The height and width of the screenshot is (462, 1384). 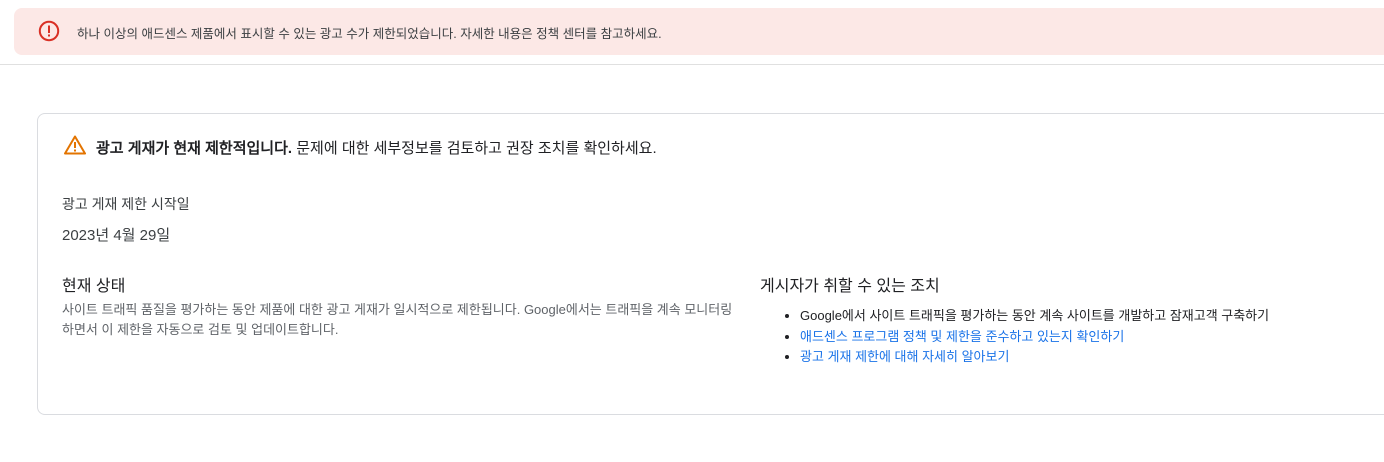 What do you see at coordinates (692, 64) in the screenshot?
I see `divider` at bounding box center [692, 64].